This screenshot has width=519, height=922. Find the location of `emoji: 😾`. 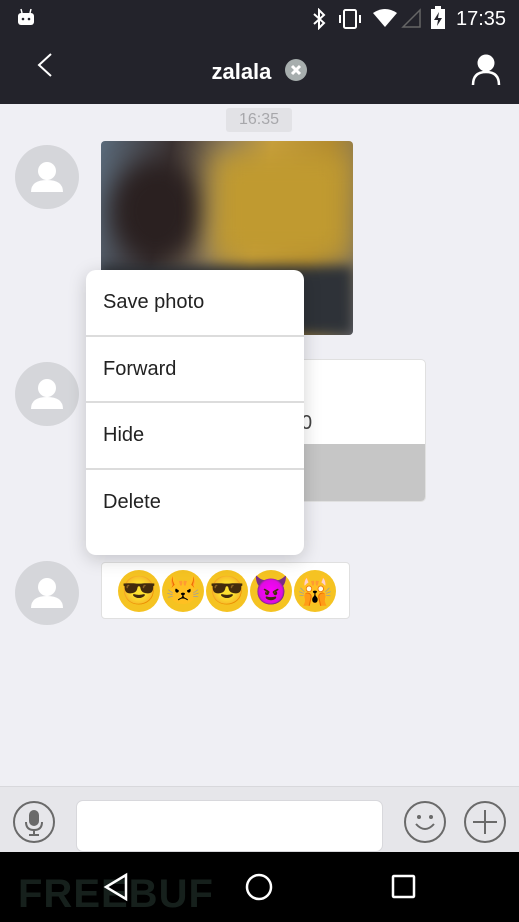

emoji: 😾 is located at coordinates (183, 590).